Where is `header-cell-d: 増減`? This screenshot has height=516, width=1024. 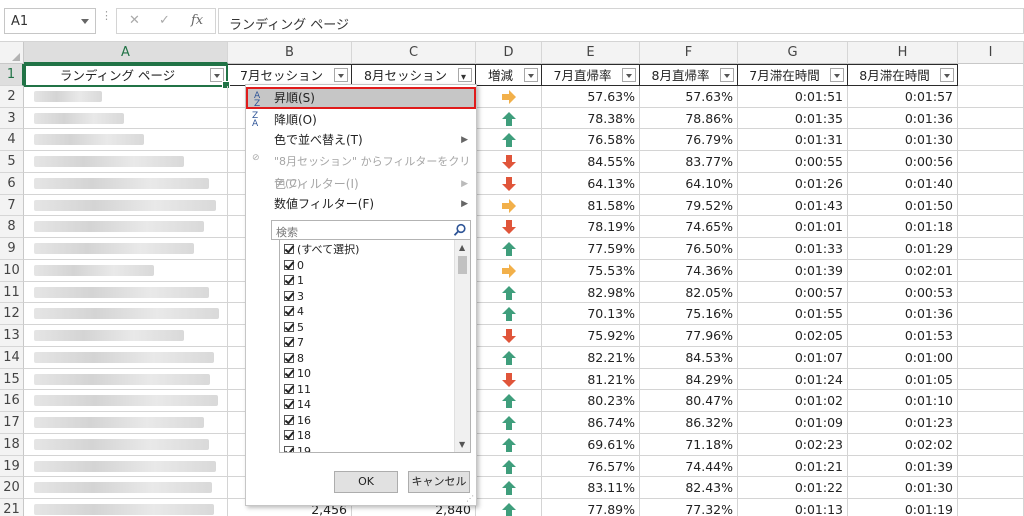 header-cell-d: 増減 is located at coordinates (509, 75).